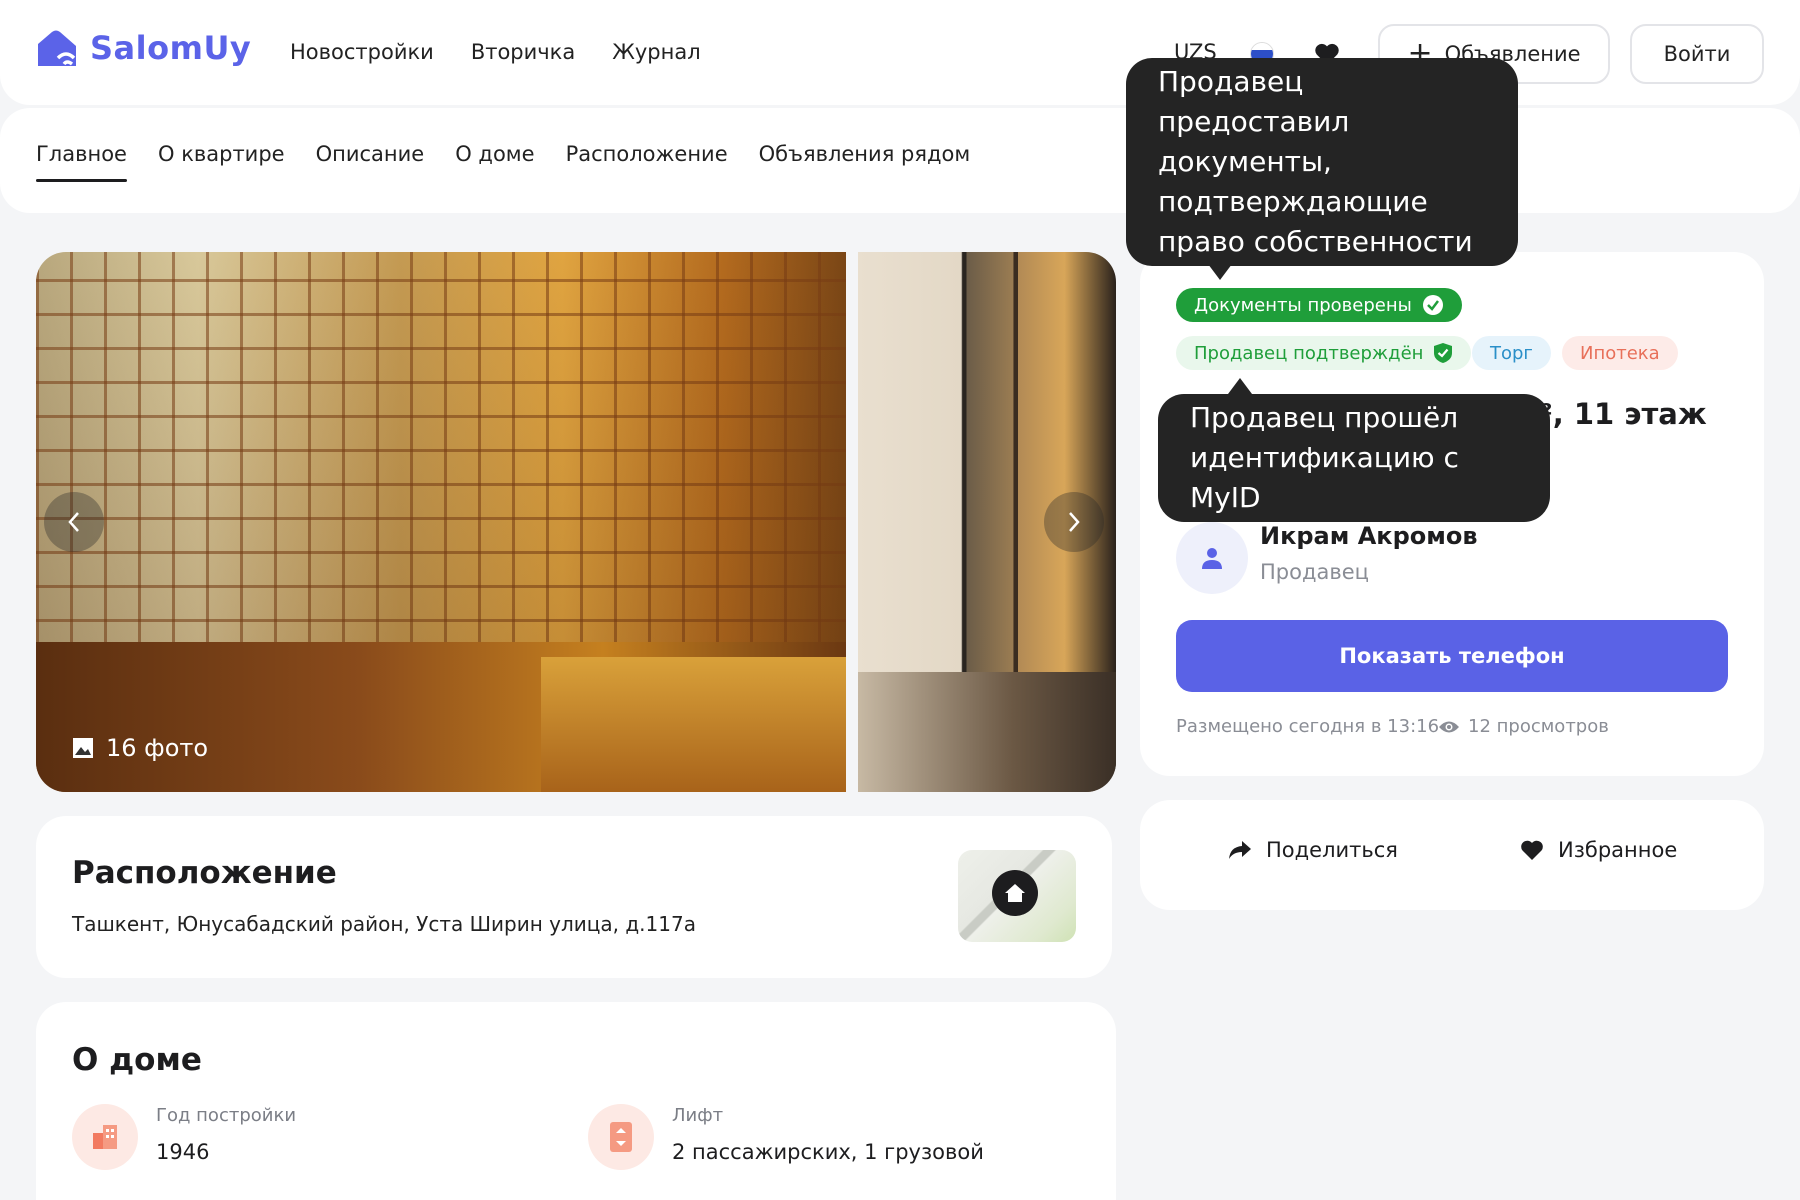  Describe the element at coordinates (494, 162) in the screenshot. I see `tab-about-house: О доме` at that location.